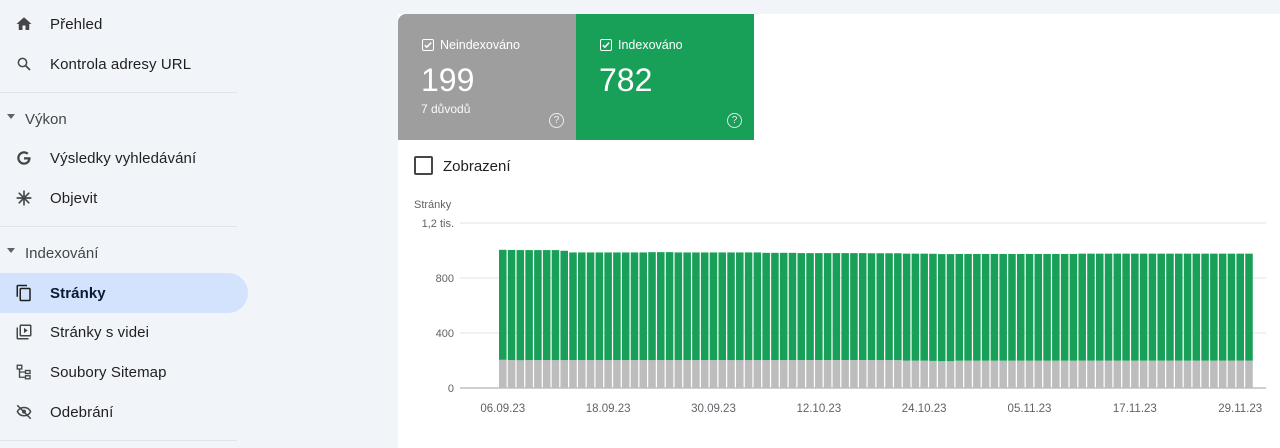 Image resolution: width=1280 pixels, height=448 pixels. Describe the element at coordinates (24, 158) in the screenshot. I see `google-g-icon` at that location.